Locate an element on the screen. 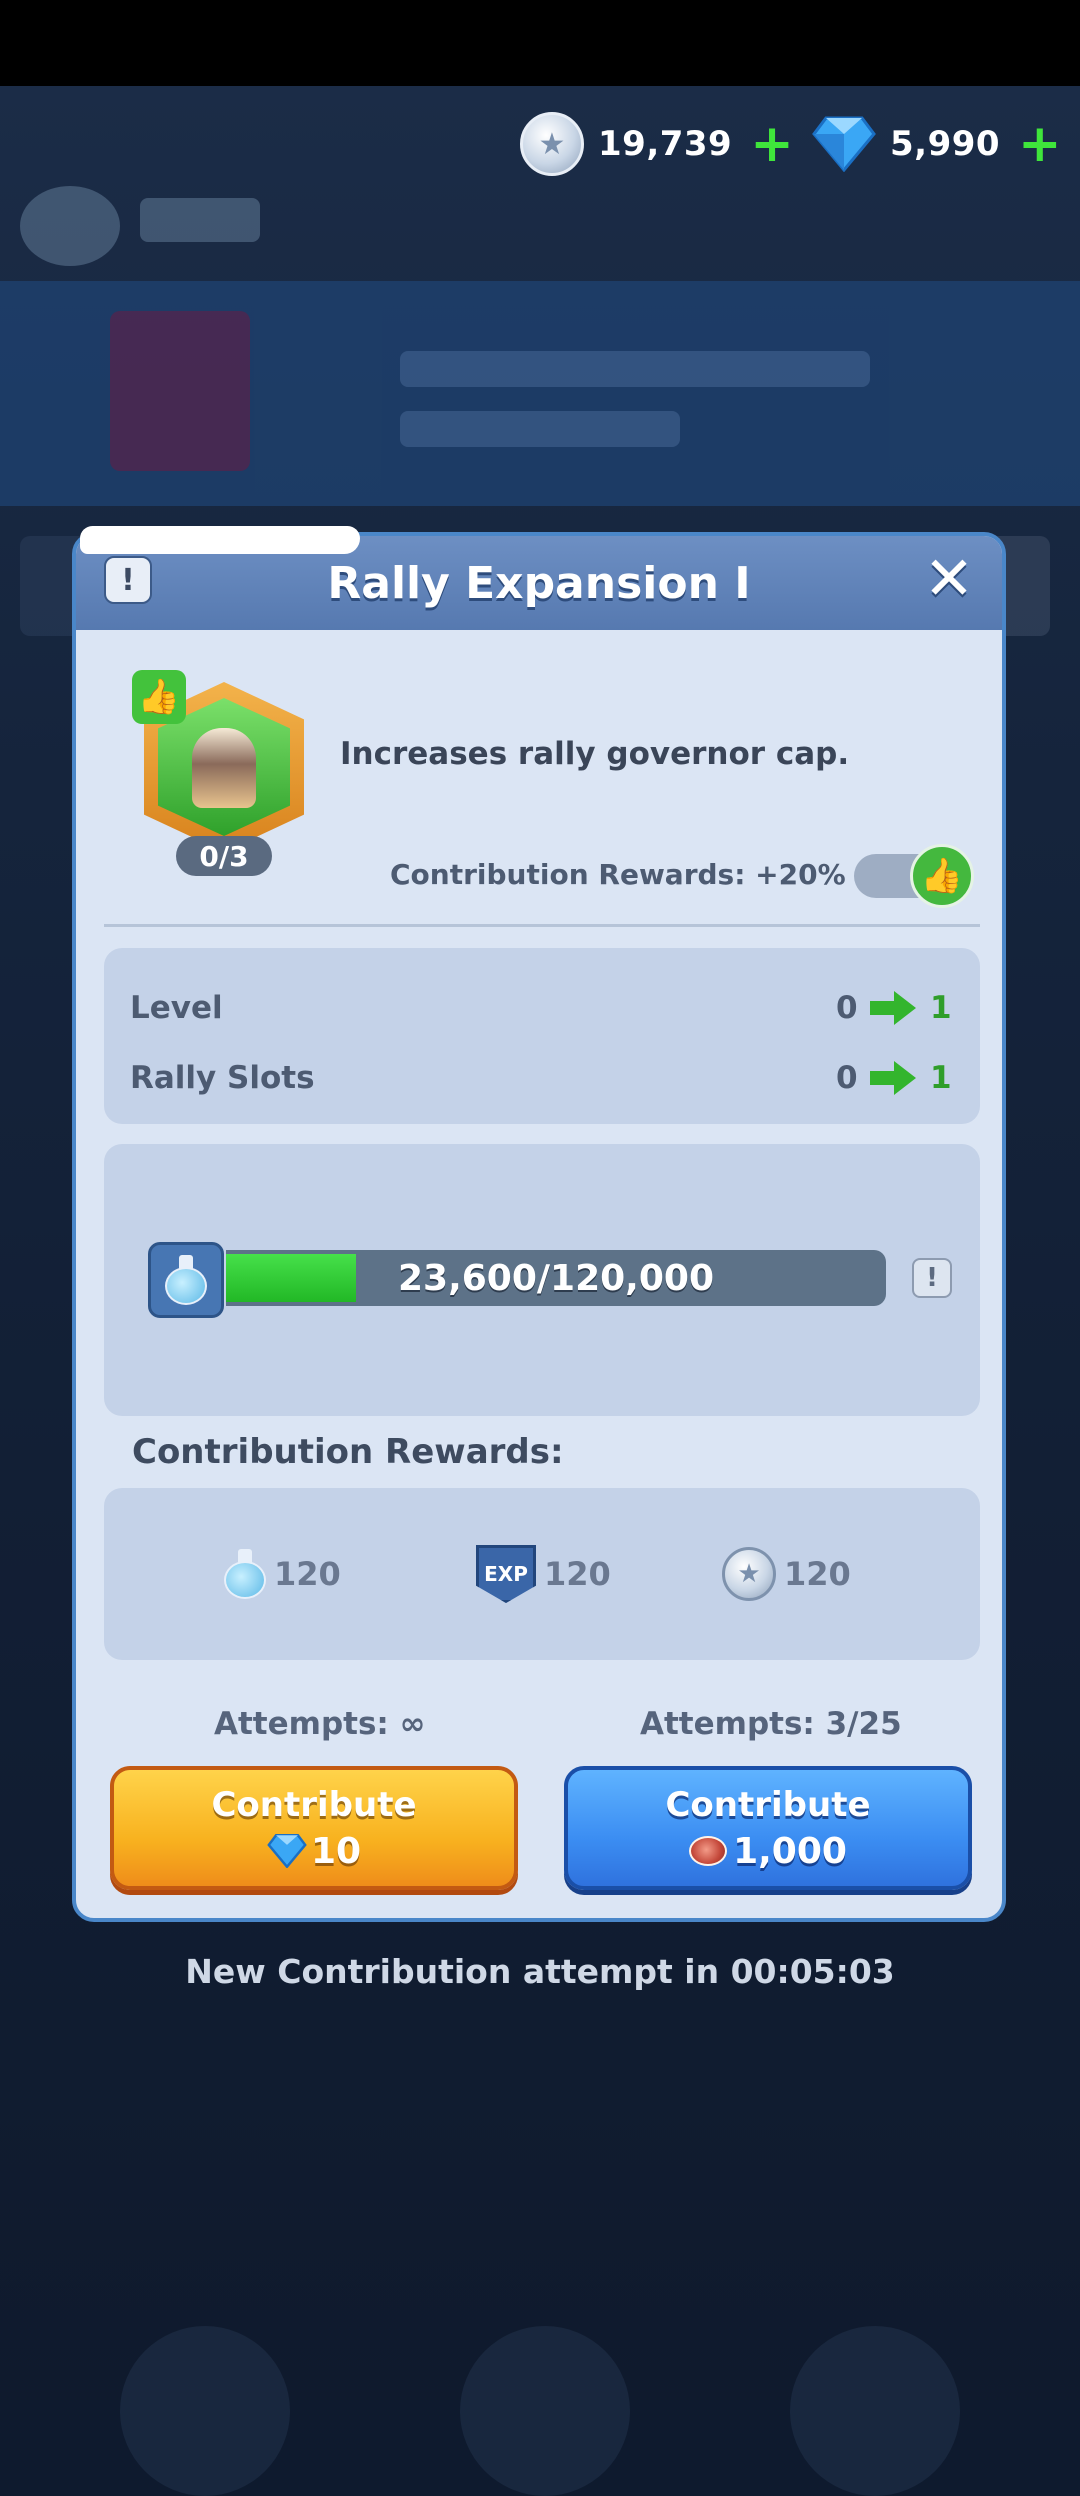 The image size is (1080, 2496). stat-row-level: Level 0 1 is located at coordinates (545, 1008).